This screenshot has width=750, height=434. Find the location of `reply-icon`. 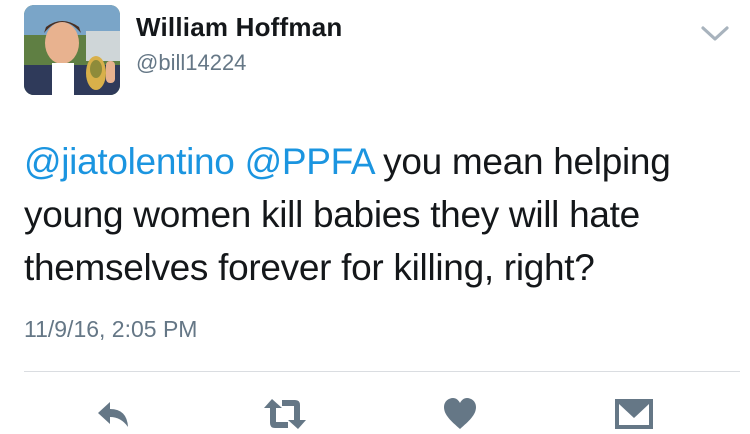

reply-icon is located at coordinates (113, 414).